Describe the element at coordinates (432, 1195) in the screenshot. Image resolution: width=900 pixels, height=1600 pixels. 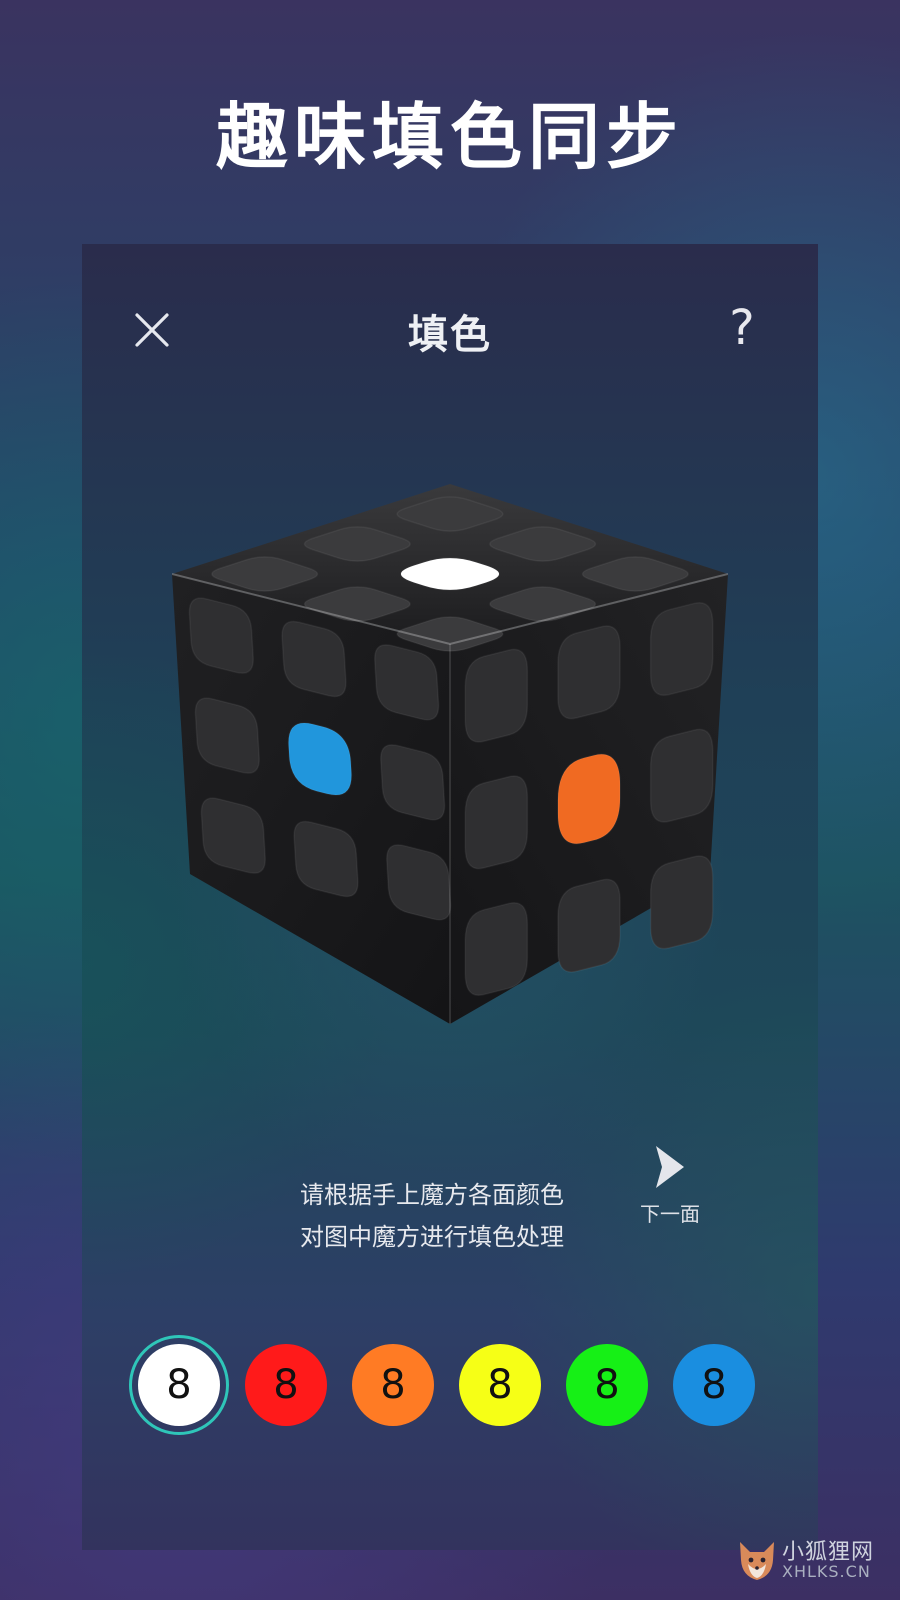
I see `instruction-line-1: 请根据手上魔方各面颜色` at that location.